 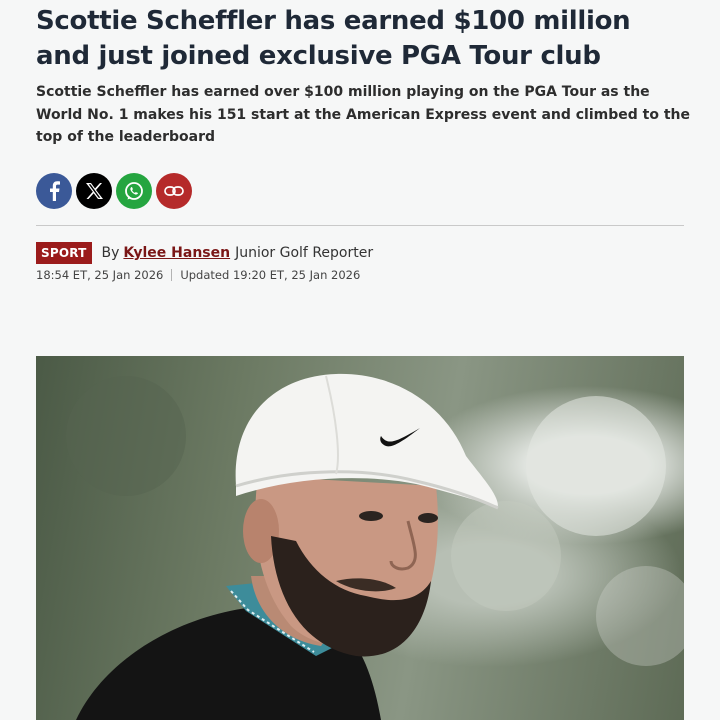 I want to click on byline-prefix: By, so click(x=110, y=253).